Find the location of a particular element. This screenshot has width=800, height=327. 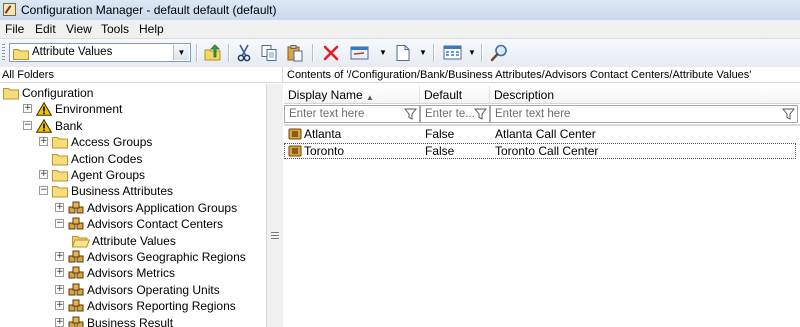

tree-node: + Environment is located at coordinates (133, 109).